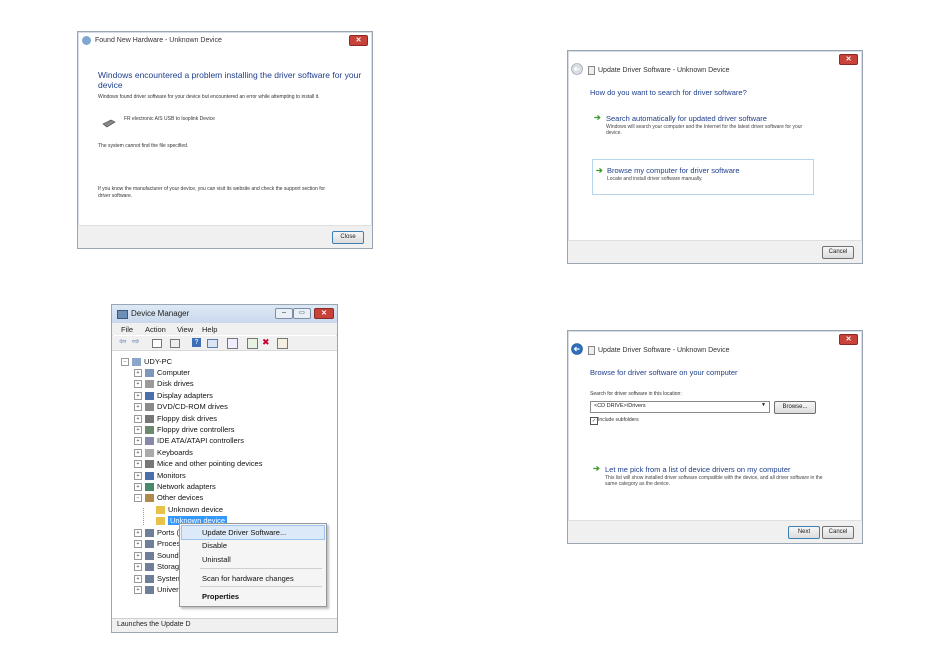 This screenshot has width=950, height=654. Describe the element at coordinates (232, 343) in the screenshot. I see `scan-hardware-icon` at that location.